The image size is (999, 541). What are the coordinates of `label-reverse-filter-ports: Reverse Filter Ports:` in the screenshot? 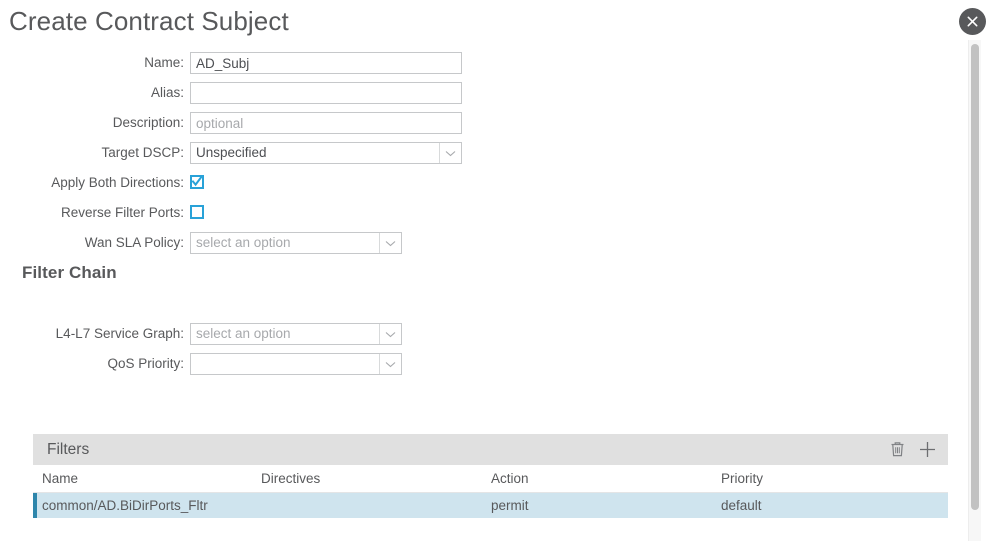 It's located at (122, 212).